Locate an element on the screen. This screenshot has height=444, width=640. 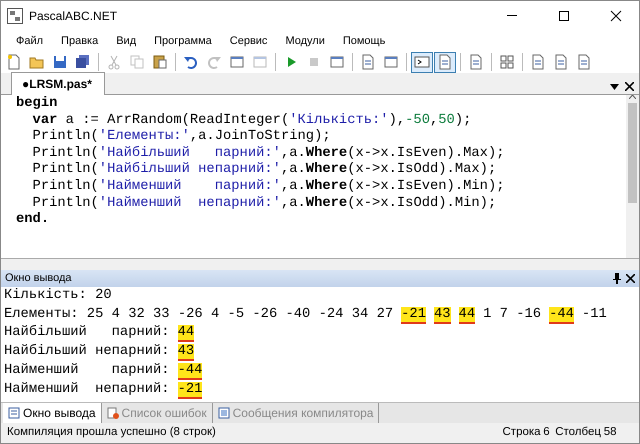
menu-item: Правка is located at coordinates (80, 41).